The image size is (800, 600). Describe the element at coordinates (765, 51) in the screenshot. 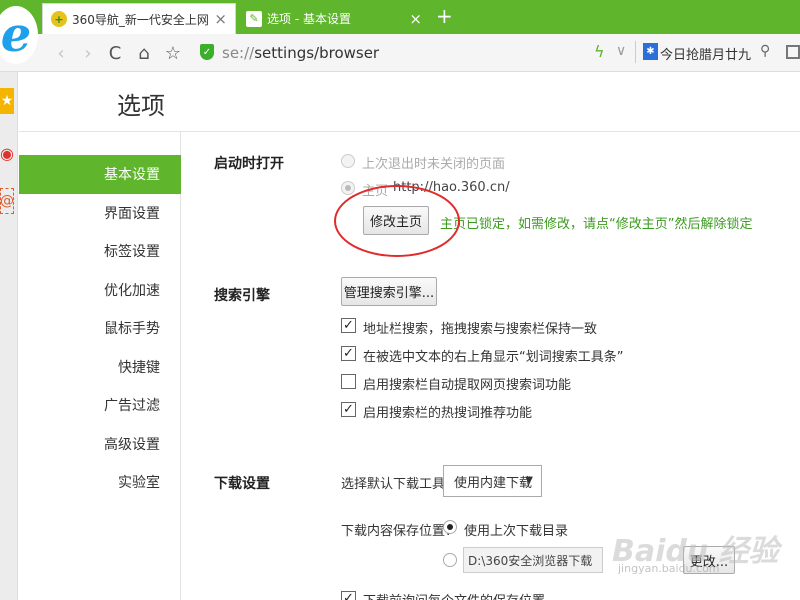

I see `search-icon: ⚲` at that location.